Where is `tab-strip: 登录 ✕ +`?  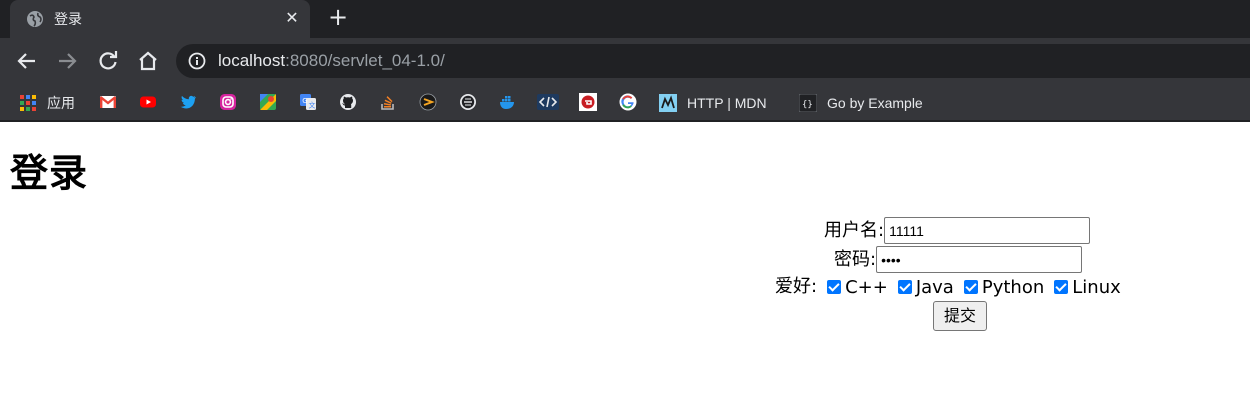
tab-strip: 登录 ✕ + is located at coordinates (625, 19).